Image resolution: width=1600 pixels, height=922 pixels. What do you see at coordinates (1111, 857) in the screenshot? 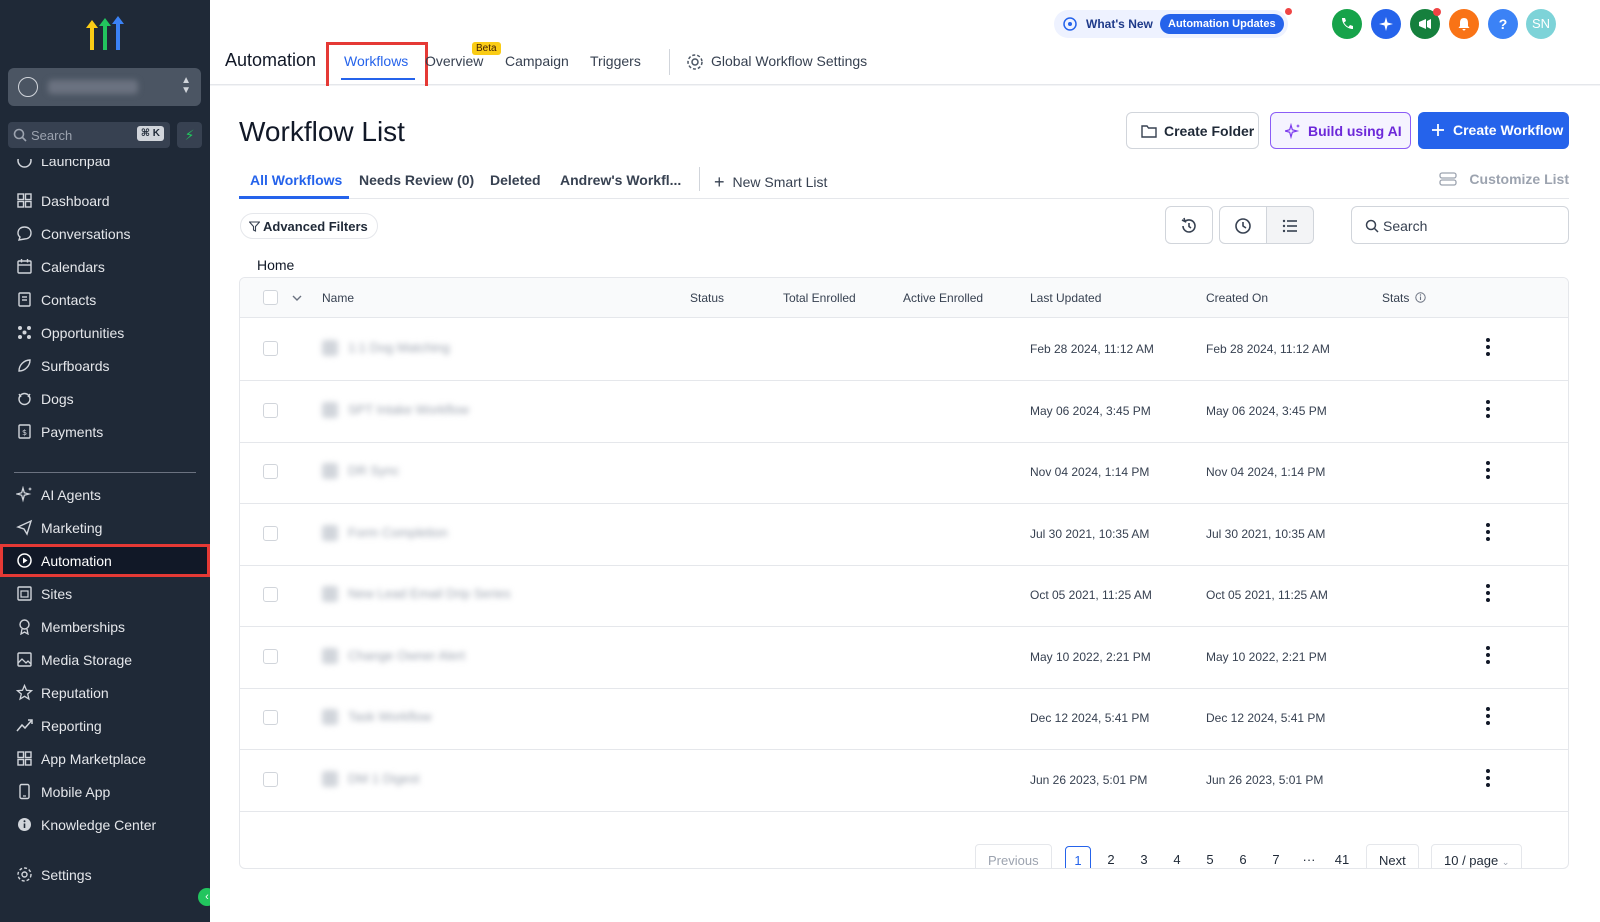
I see `page-2-button: 2` at bounding box center [1111, 857].